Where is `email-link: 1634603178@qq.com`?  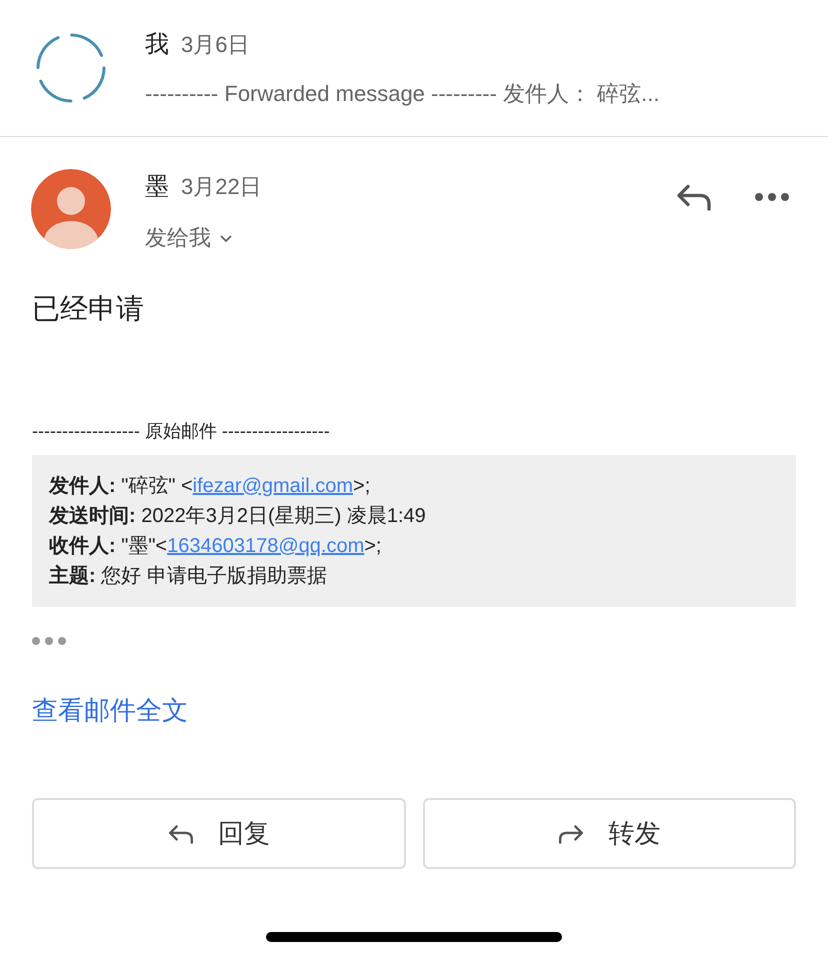 email-link: 1634603178@qq.com is located at coordinates (265, 546).